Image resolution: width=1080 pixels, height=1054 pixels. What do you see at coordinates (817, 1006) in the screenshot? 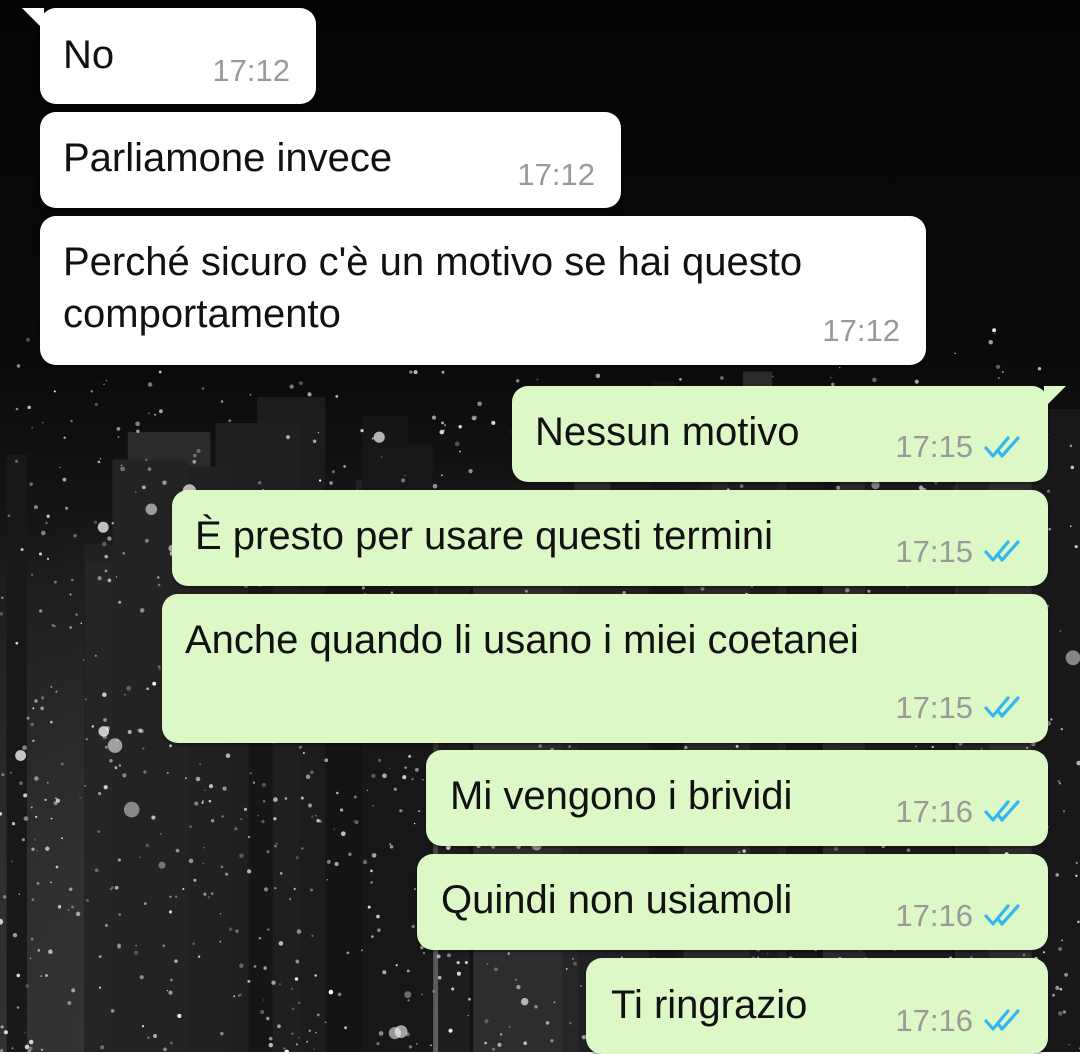
I see `outgoing-message-bubble: Ti ringrazio 17:16` at bounding box center [817, 1006].